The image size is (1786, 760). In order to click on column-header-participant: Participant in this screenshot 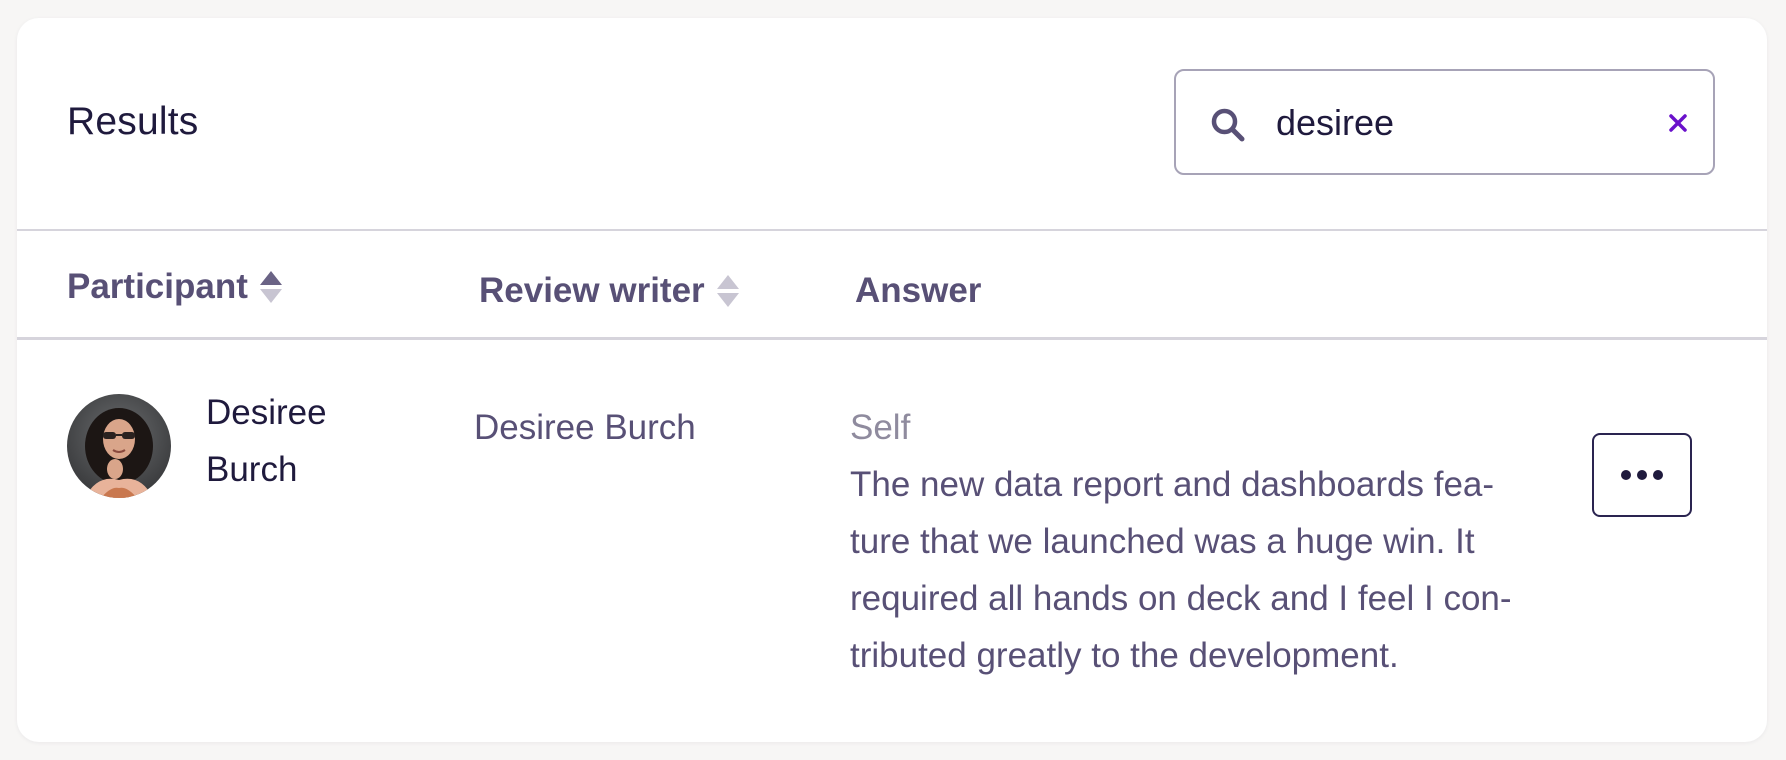, I will do `click(175, 287)`.